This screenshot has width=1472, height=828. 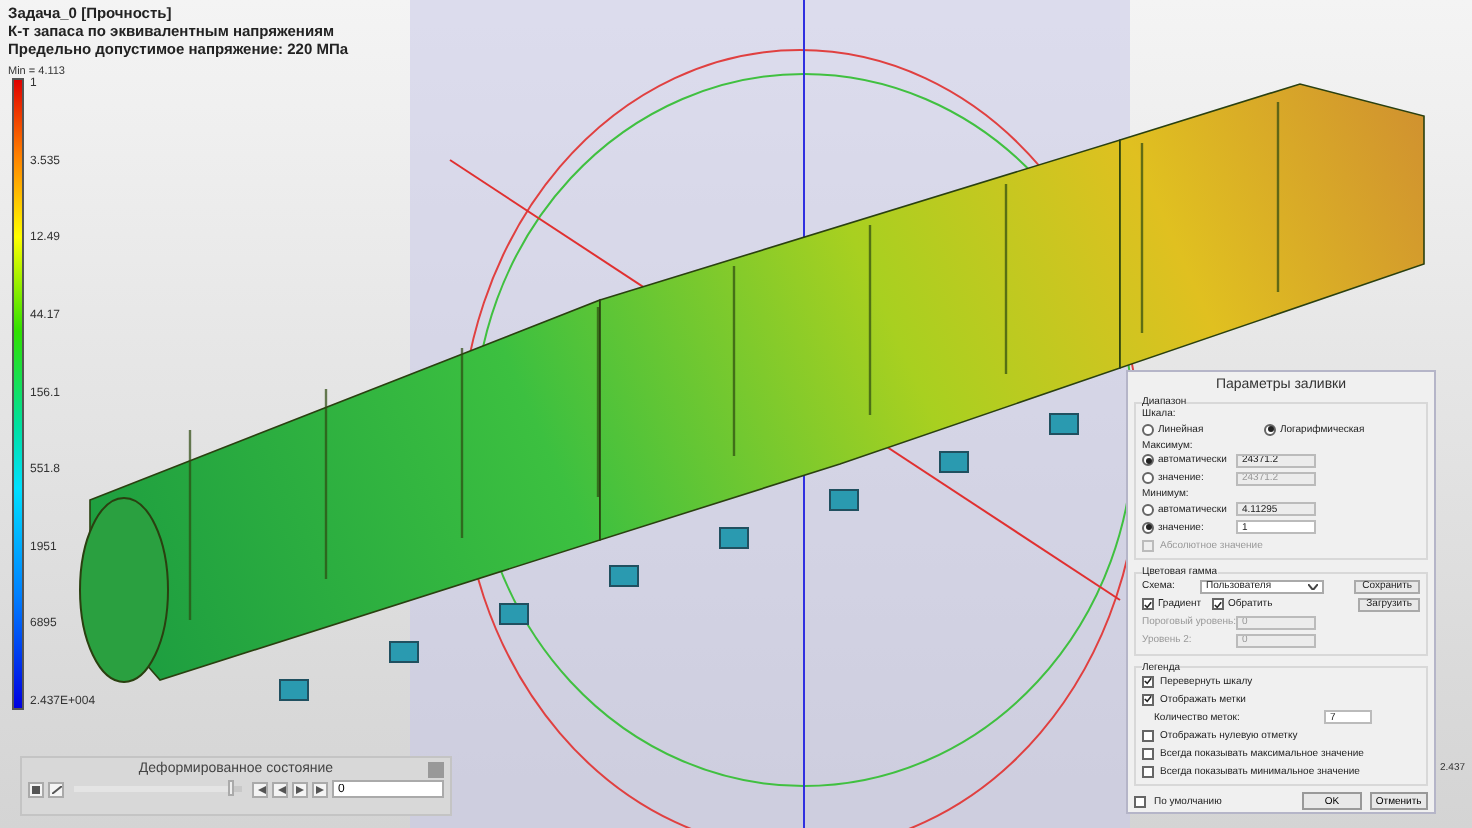 I want to click on first-frame-button, so click(x=260, y=789).